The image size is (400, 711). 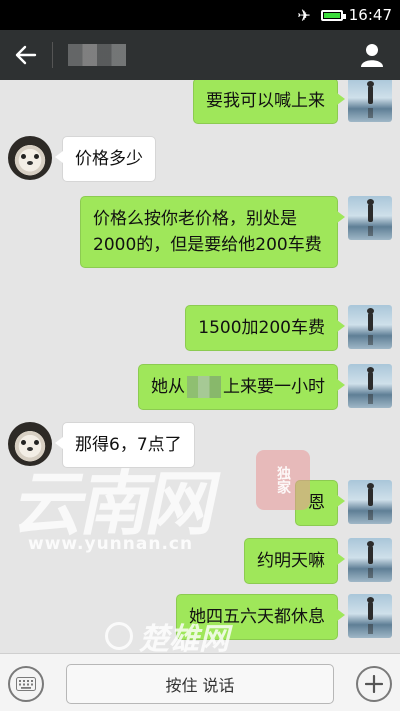 What do you see at coordinates (261, 328) in the screenshot?
I see `message-text: 1500加200车费` at bounding box center [261, 328].